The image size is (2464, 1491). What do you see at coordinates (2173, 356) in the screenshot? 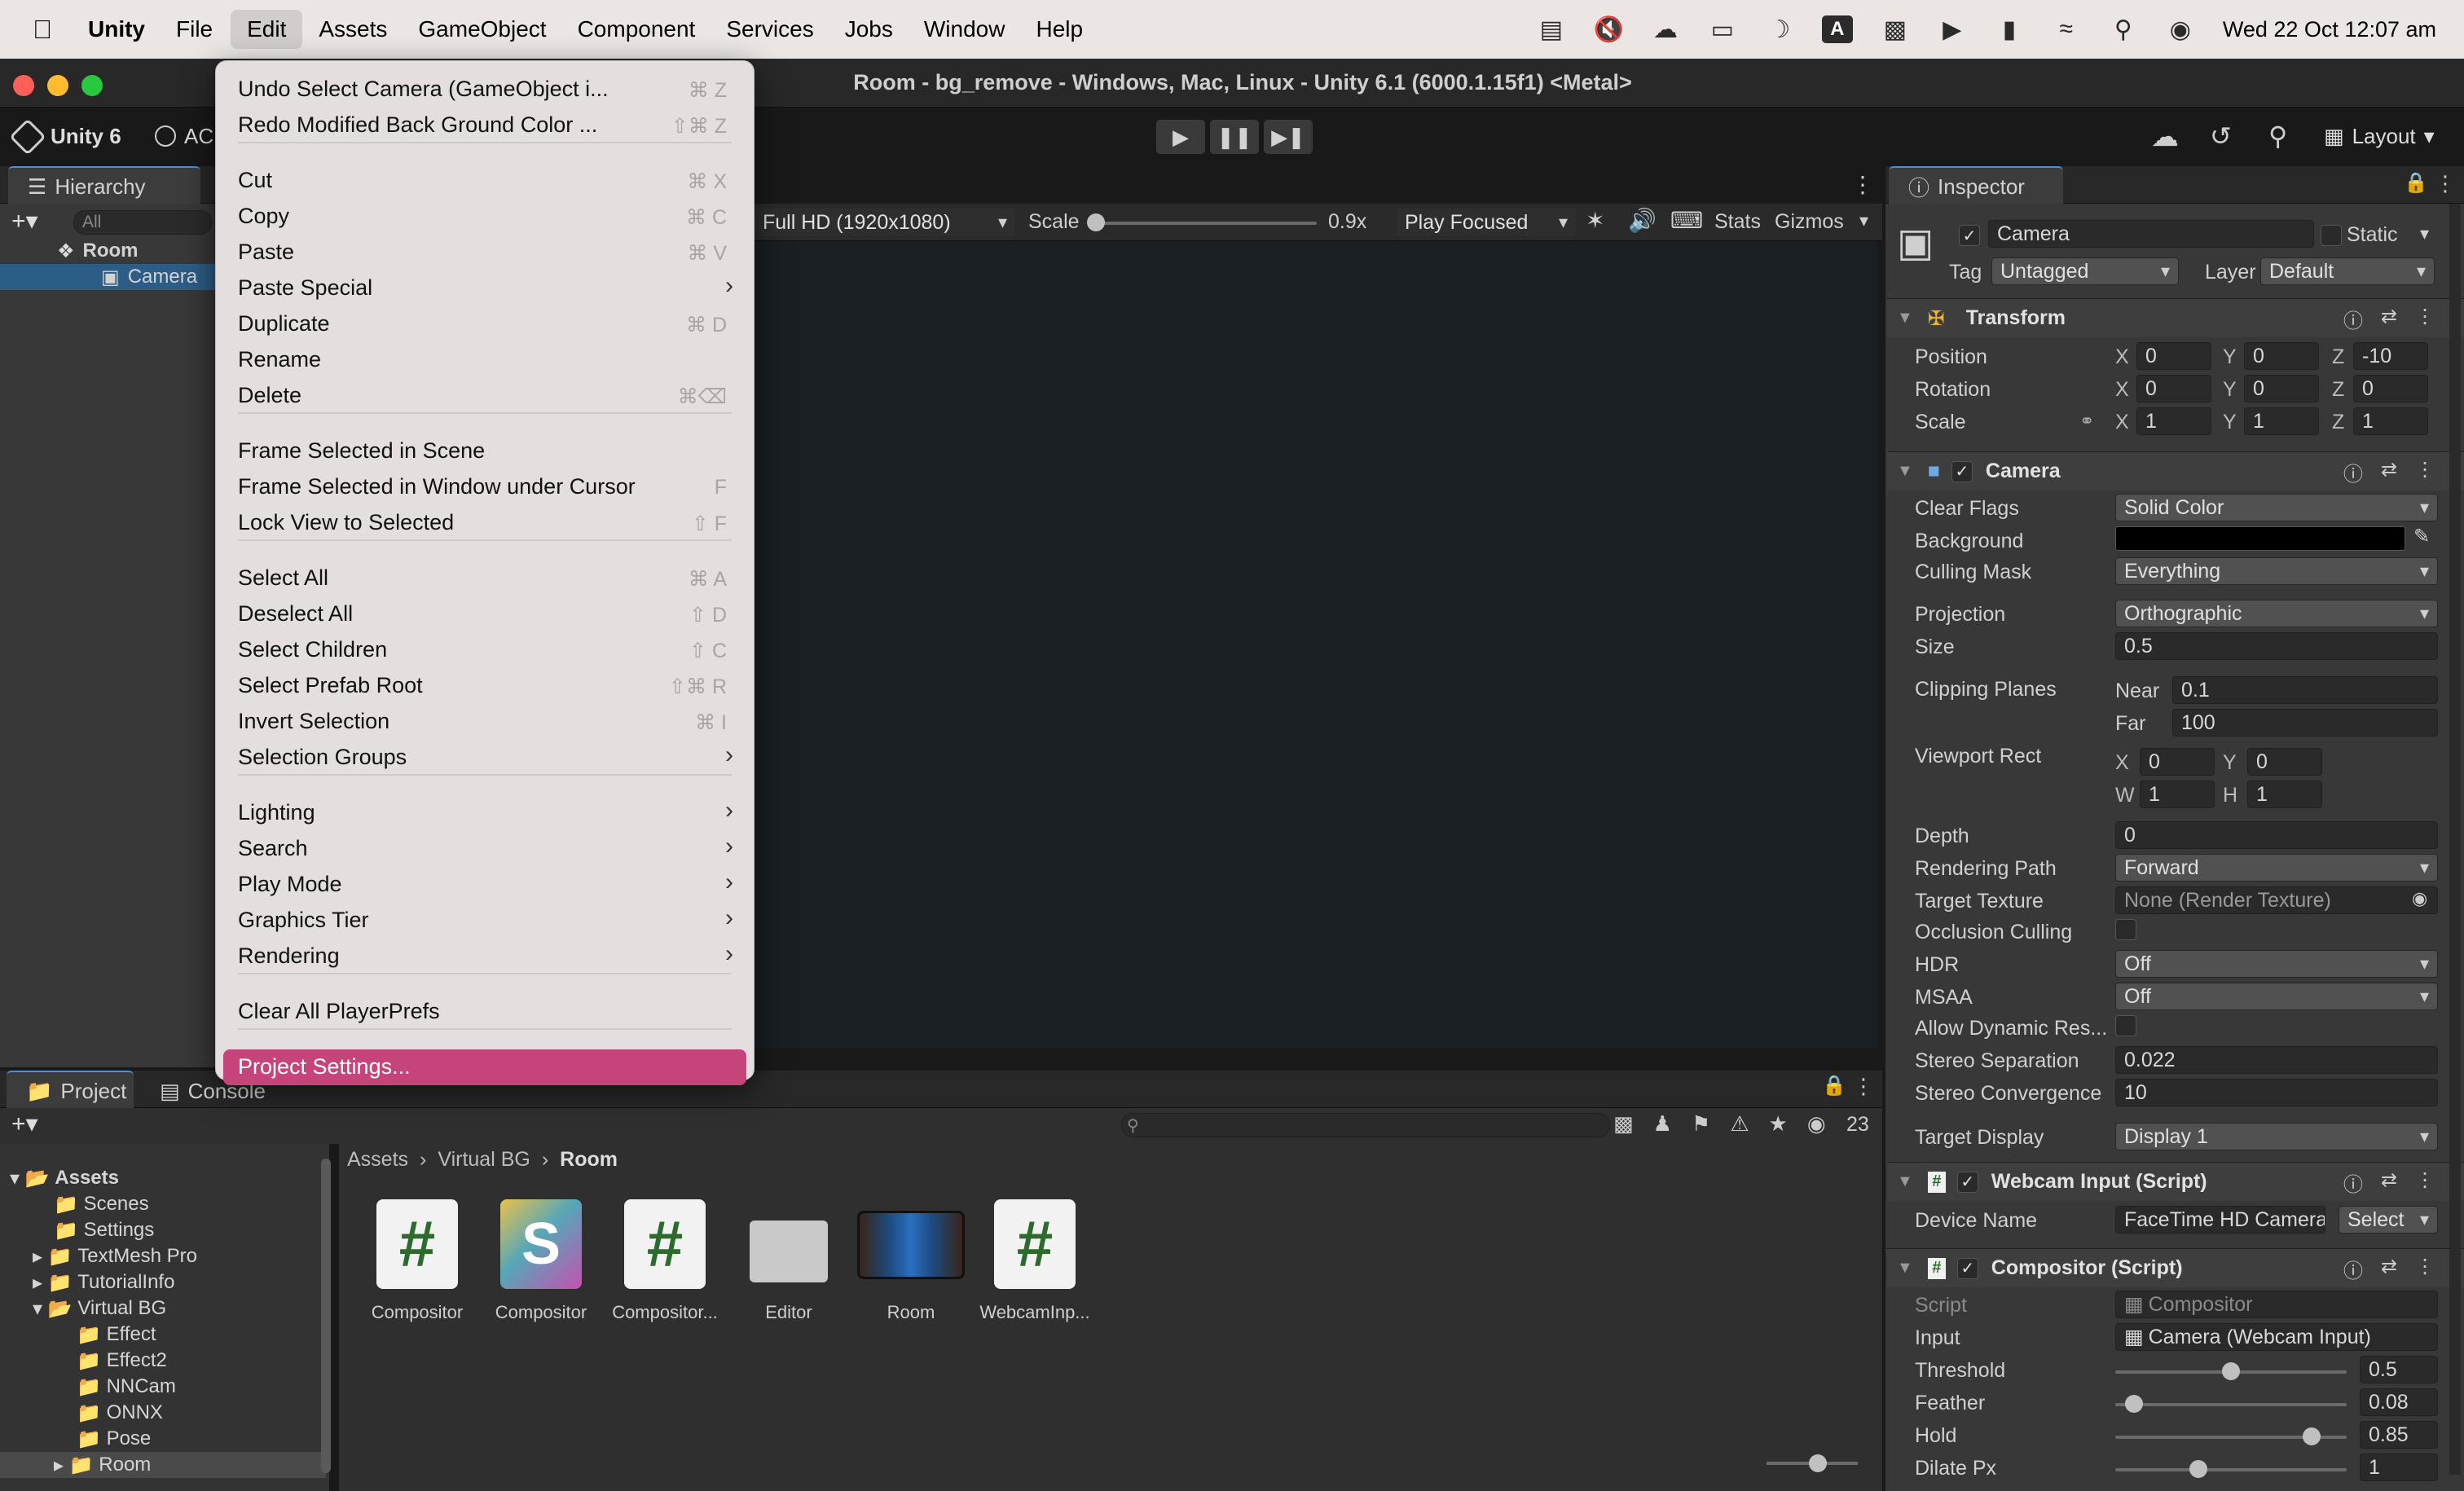
I see `position-x-input: 0` at bounding box center [2173, 356].